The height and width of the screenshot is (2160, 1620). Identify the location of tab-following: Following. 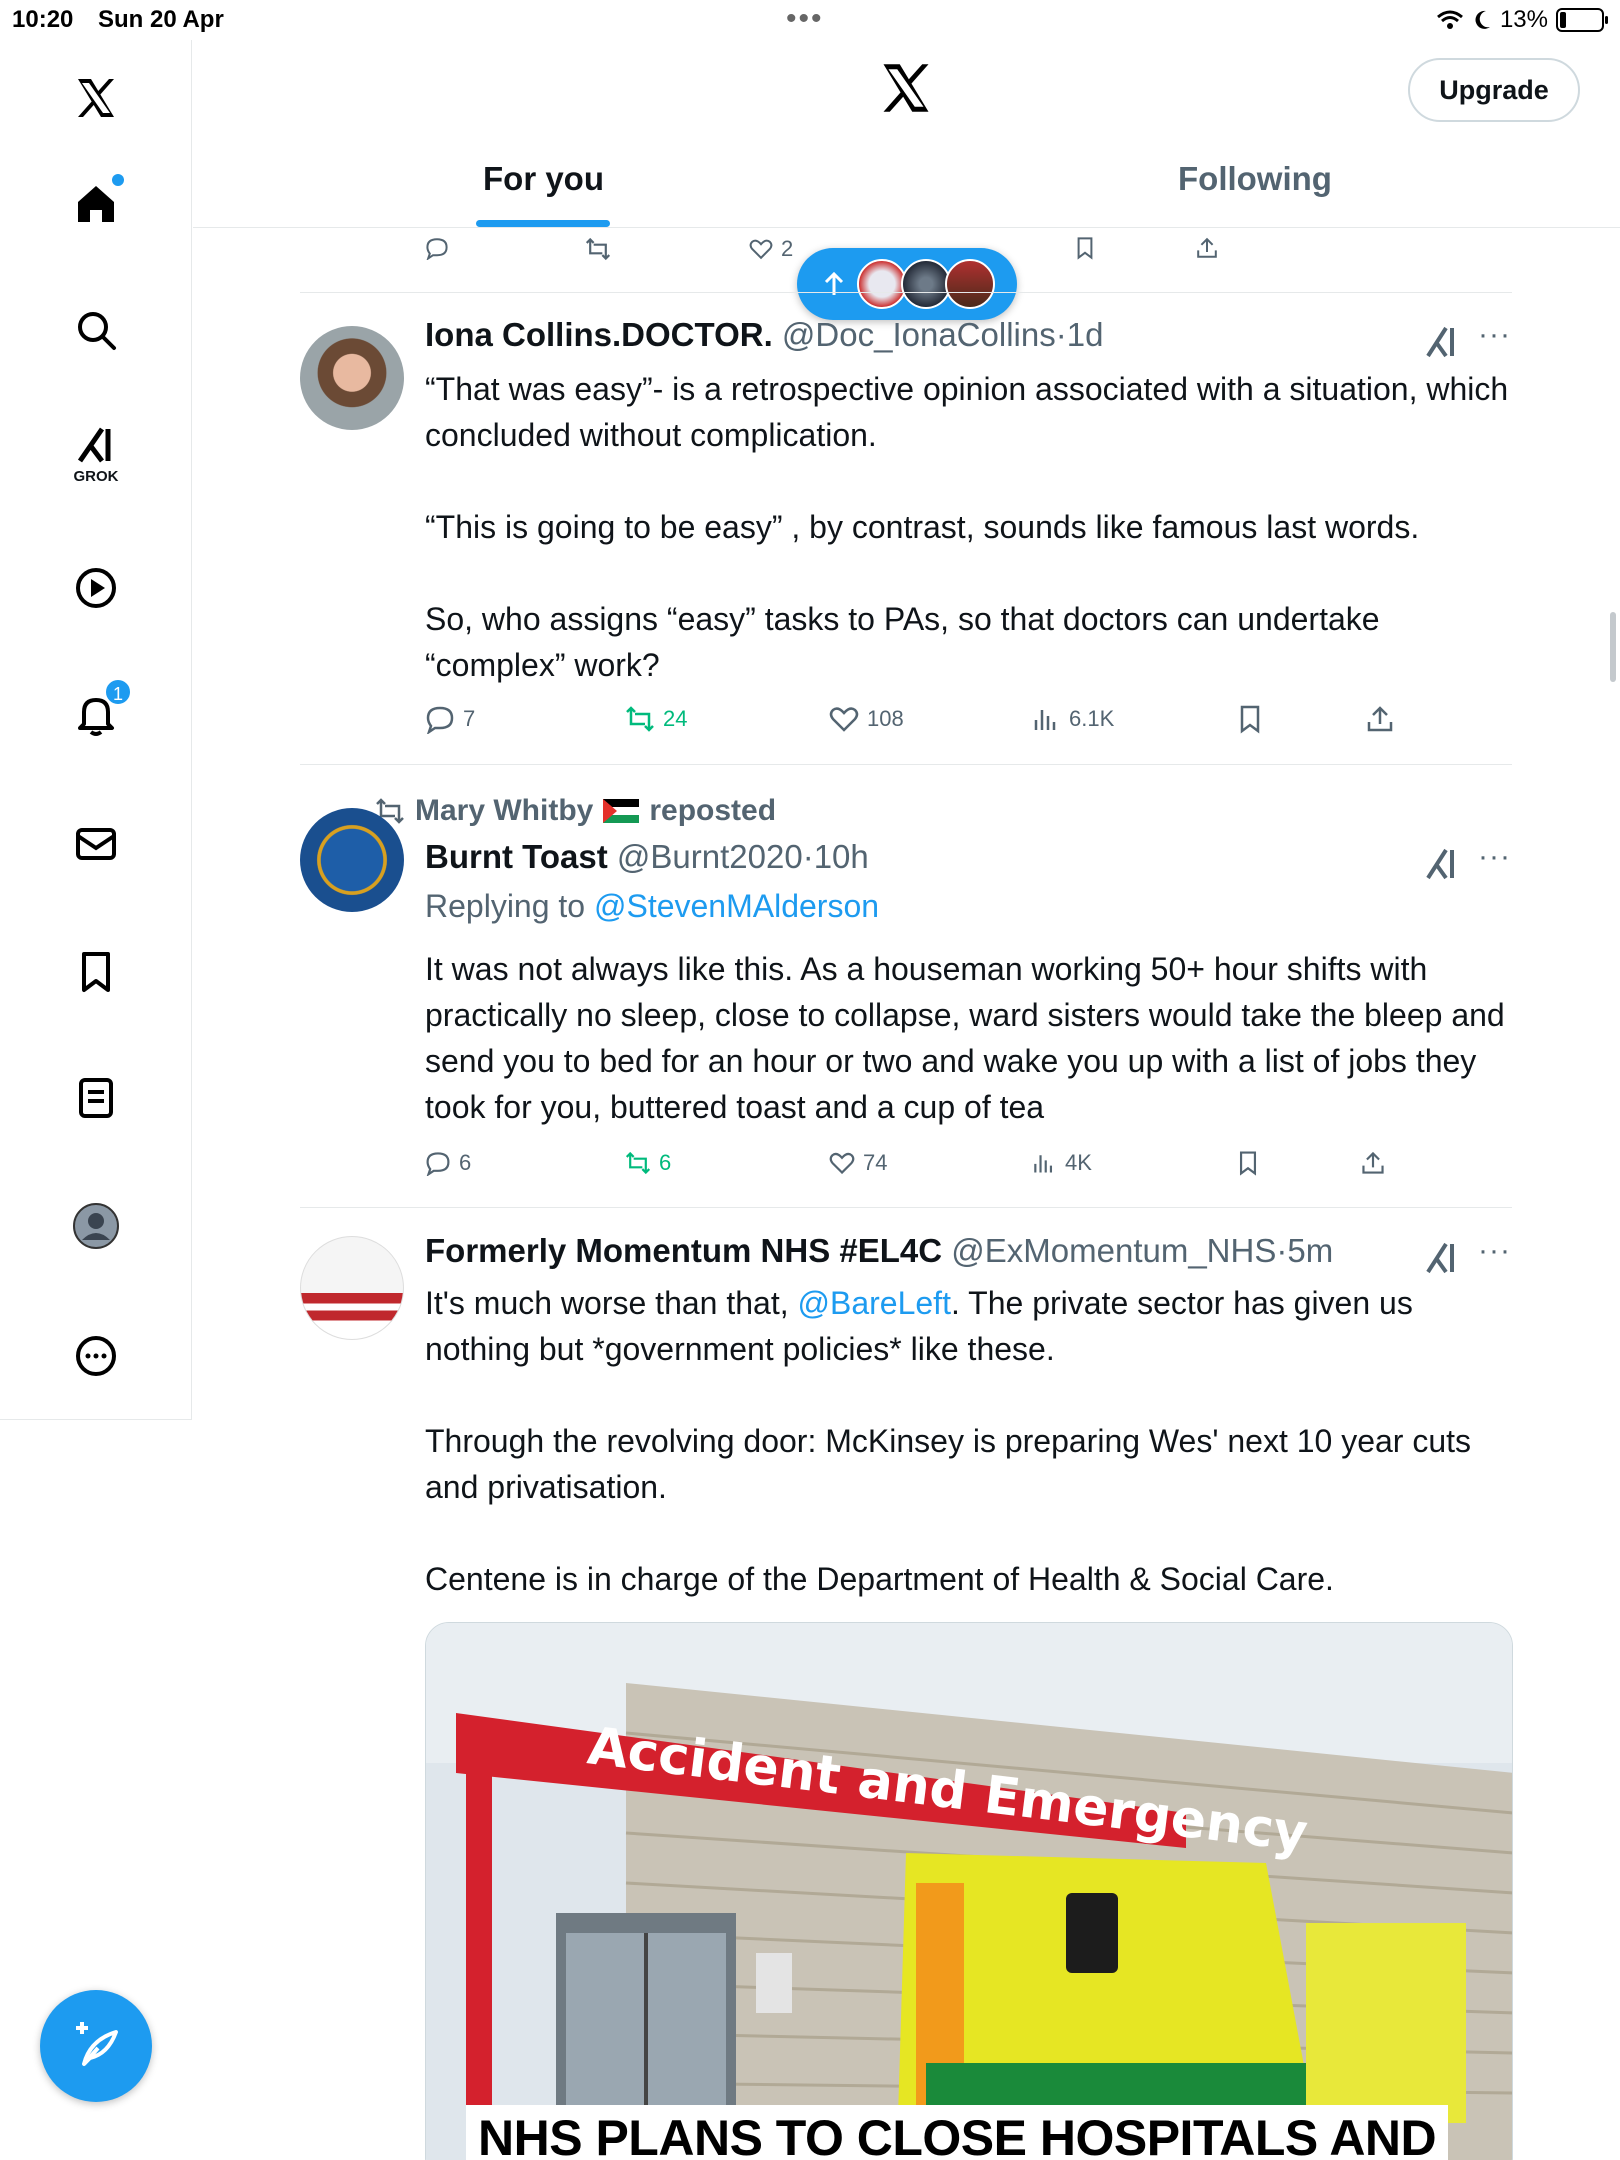
(1255, 179).